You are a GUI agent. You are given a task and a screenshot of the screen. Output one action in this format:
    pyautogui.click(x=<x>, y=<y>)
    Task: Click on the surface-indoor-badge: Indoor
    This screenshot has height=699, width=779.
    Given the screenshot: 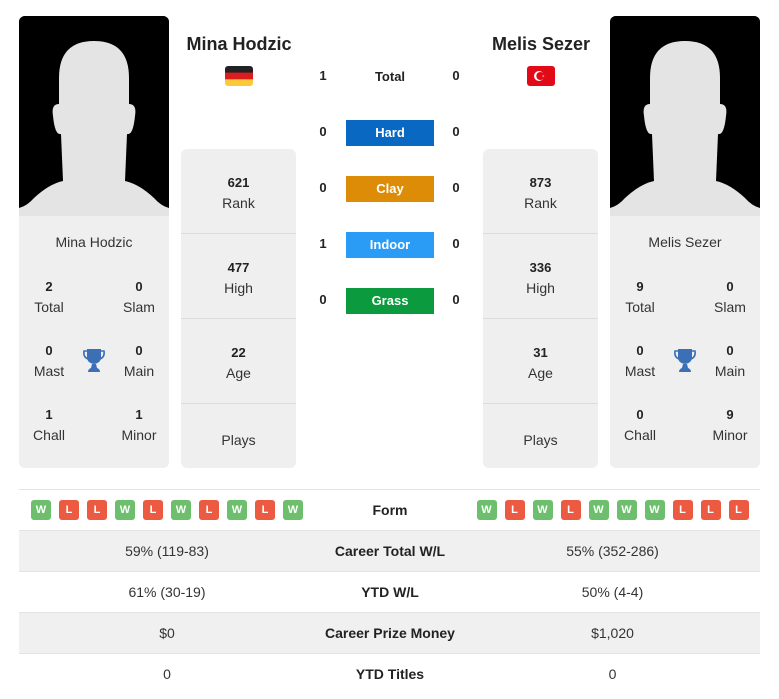 What is the action you would take?
    pyautogui.click(x=390, y=245)
    